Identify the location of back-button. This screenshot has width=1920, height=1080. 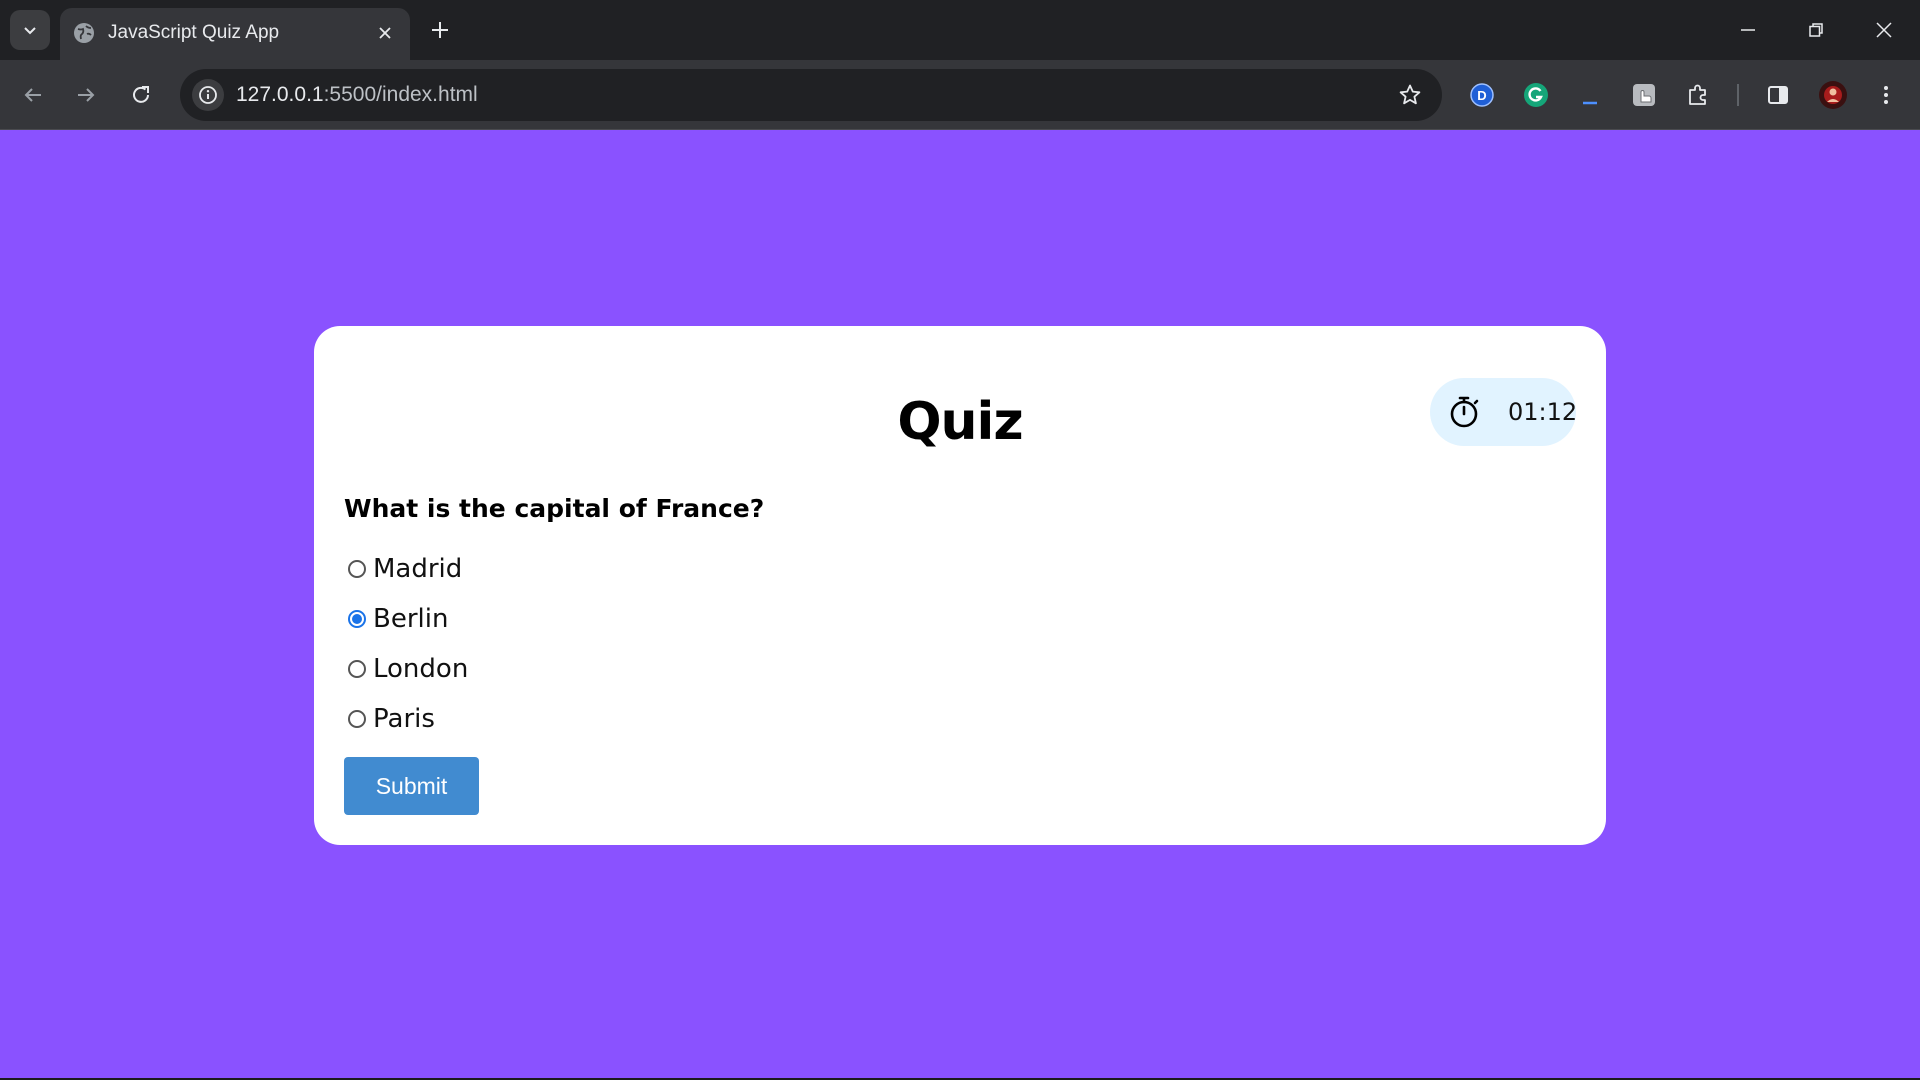
(33, 95).